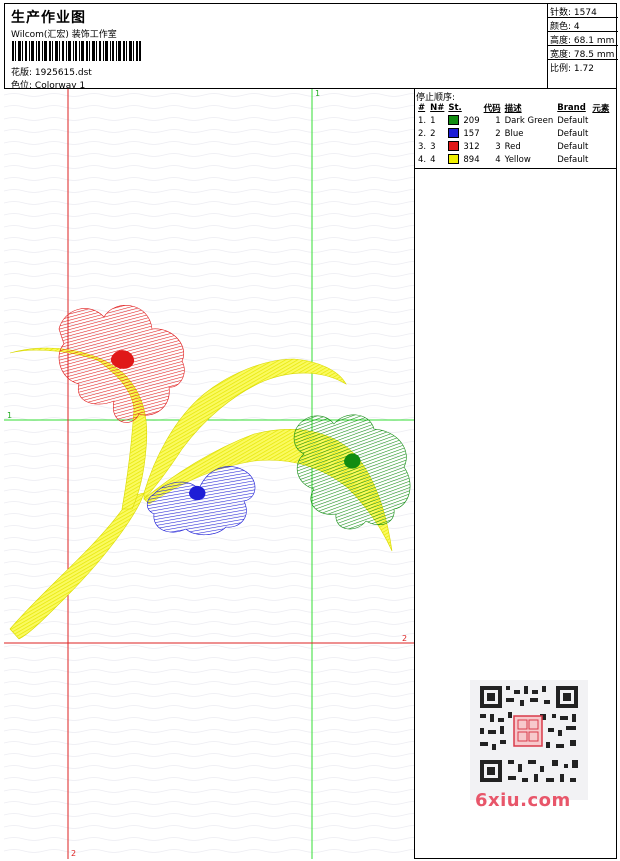 This screenshot has width=620, height=861. Describe the element at coordinates (498, 159) in the screenshot. I see `row-code: 4` at that location.